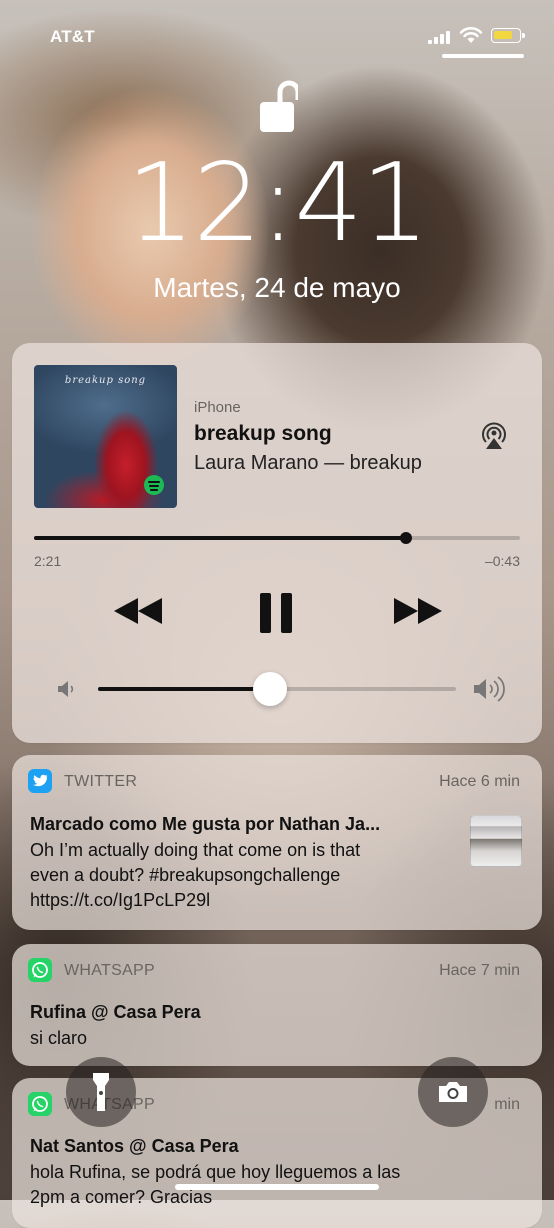 The height and width of the screenshot is (1228, 554). Describe the element at coordinates (154, 485) in the screenshot. I see `spotify-icon` at that location.